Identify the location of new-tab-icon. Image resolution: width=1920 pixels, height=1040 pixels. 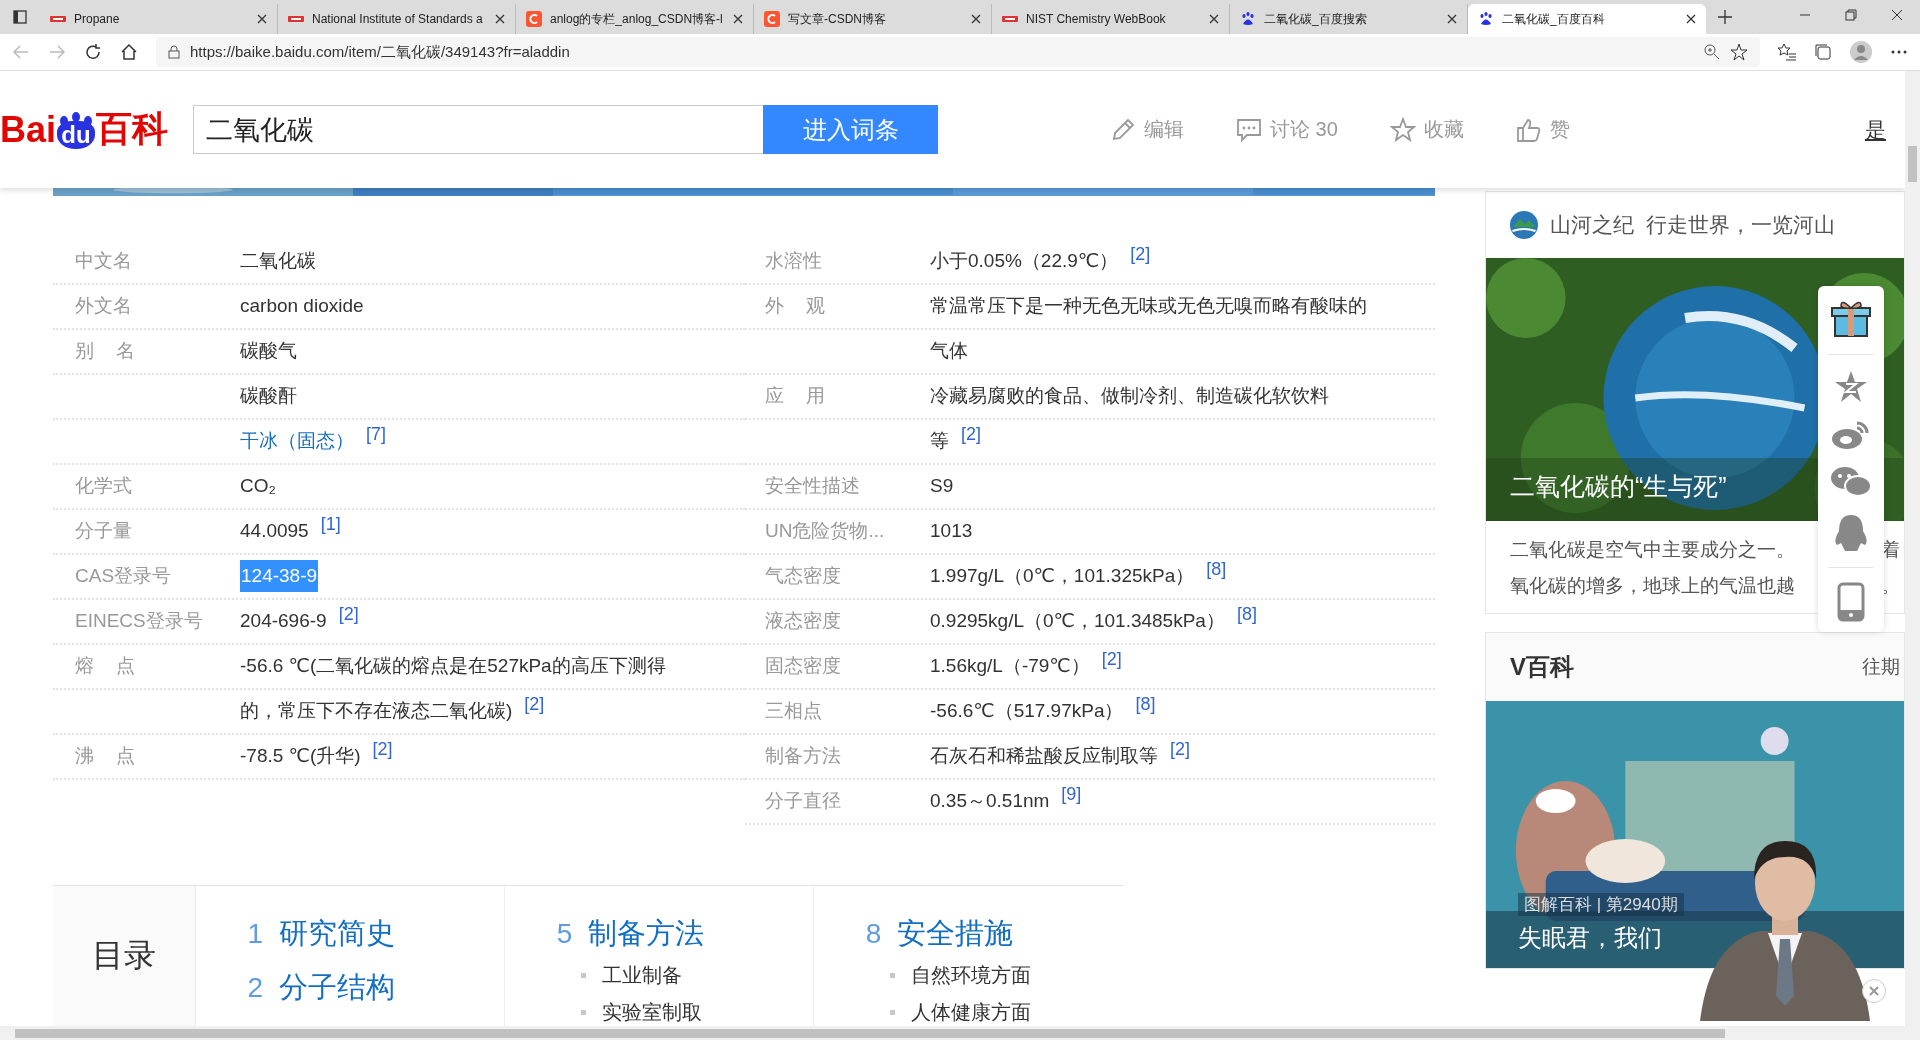
(1725, 17).